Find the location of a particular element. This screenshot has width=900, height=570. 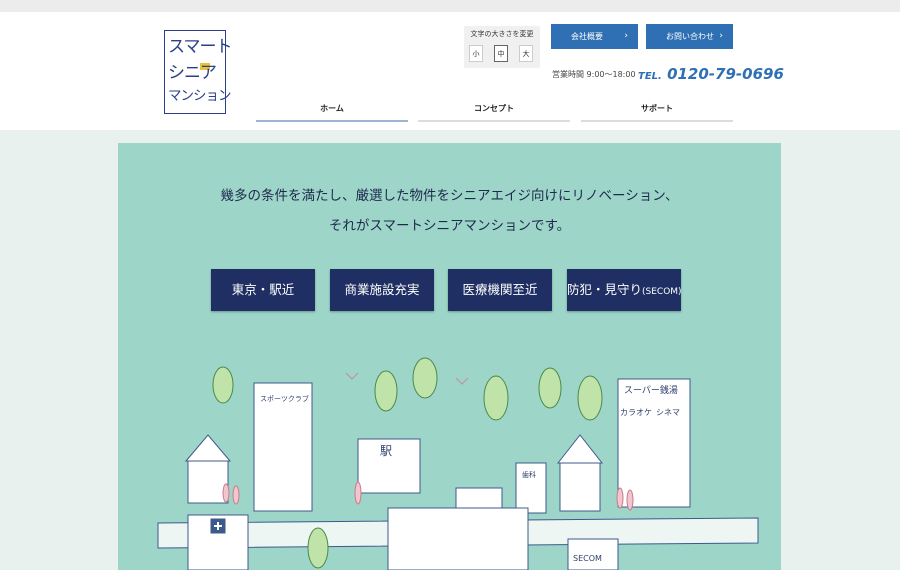

nav-home: ホーム is located at coordinates (332, 109).